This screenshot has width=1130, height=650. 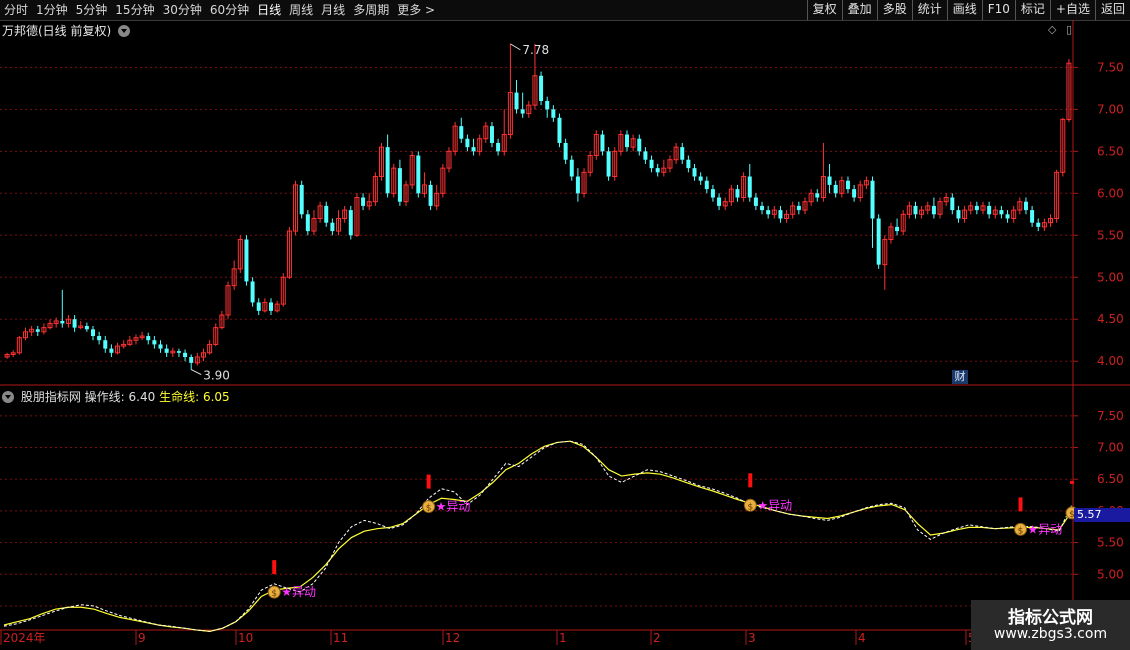 I want to click on ind-axis-label: 7.00, so click(x=1110, y=448).